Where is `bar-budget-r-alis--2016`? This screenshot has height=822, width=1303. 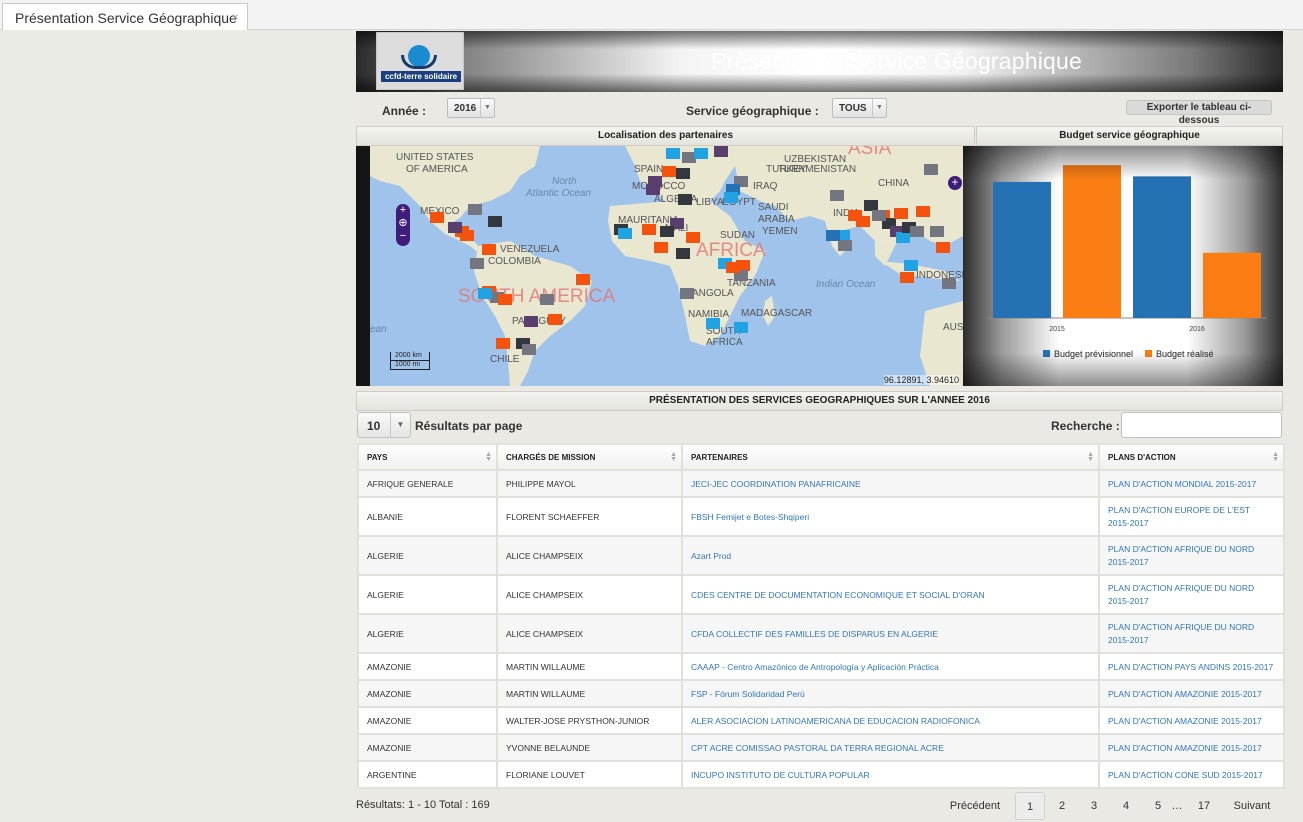 bar-budget-r-alis--2016 is located at coordinates (1232, 285).